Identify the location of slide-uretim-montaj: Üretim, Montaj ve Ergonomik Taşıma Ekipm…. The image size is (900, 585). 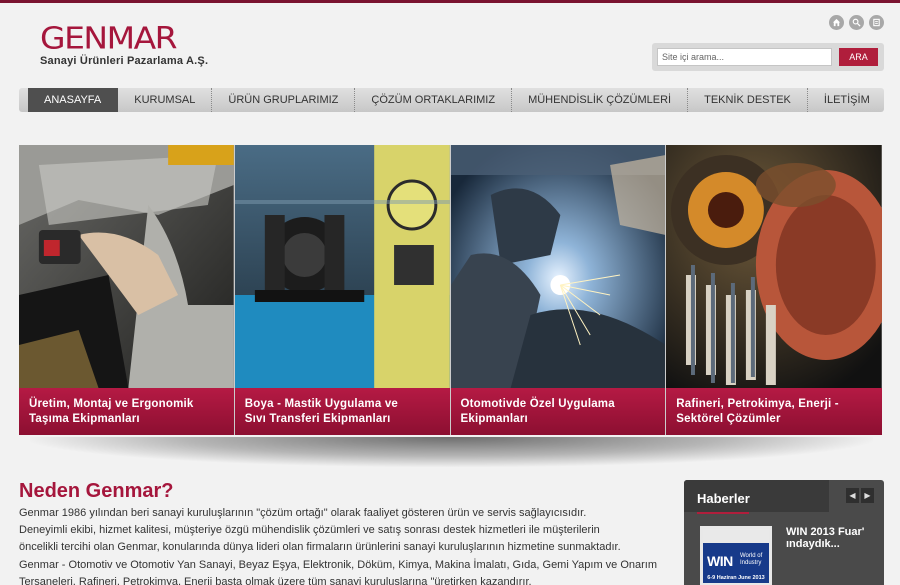
(127, 290).